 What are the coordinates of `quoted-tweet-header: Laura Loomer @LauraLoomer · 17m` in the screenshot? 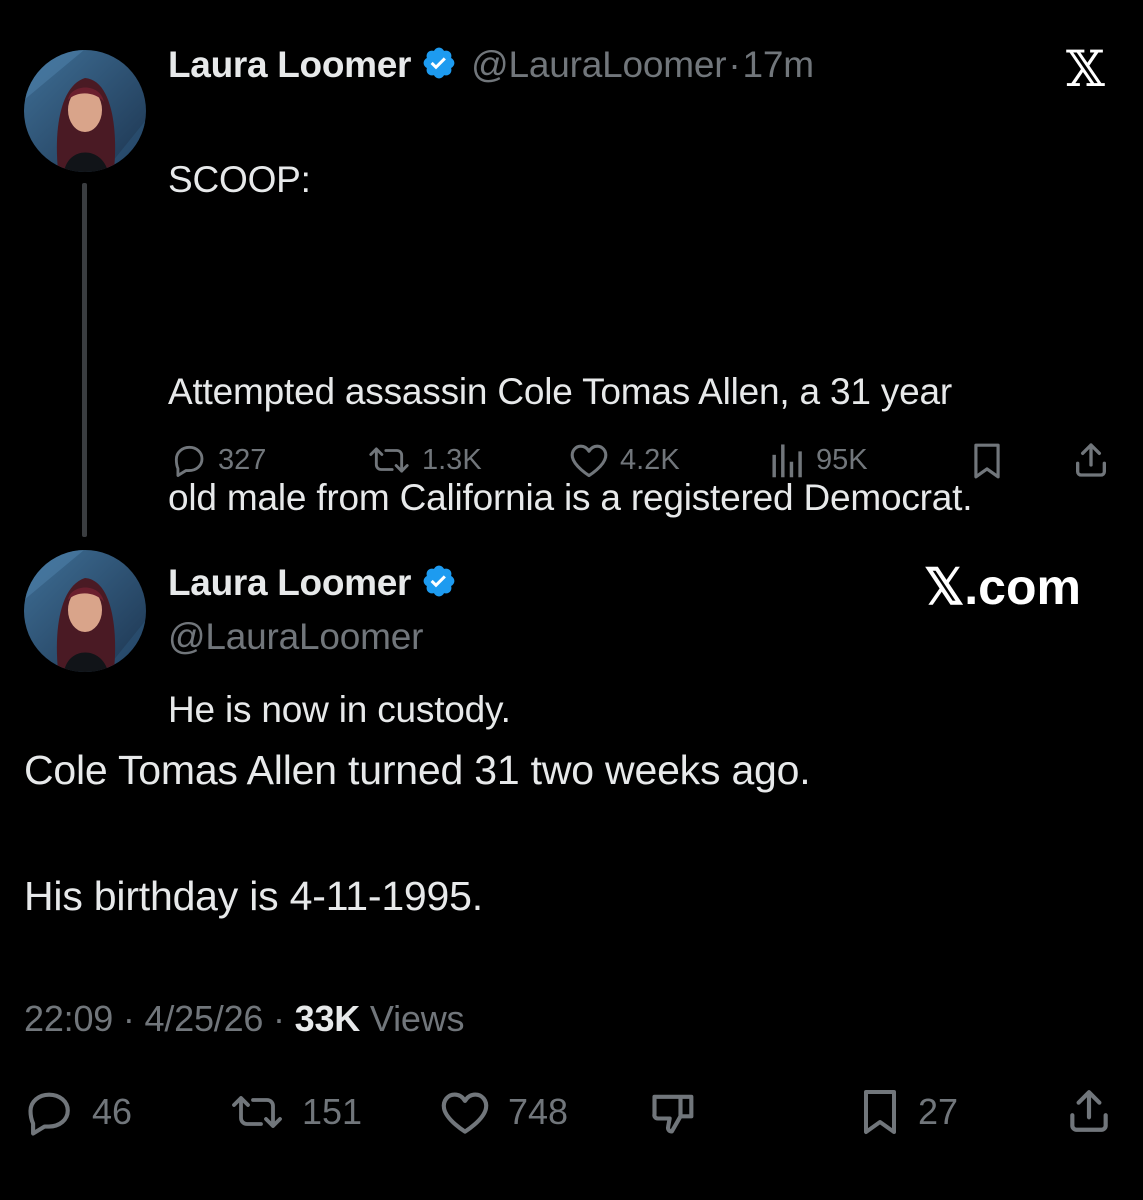 It's located at (491, 65).